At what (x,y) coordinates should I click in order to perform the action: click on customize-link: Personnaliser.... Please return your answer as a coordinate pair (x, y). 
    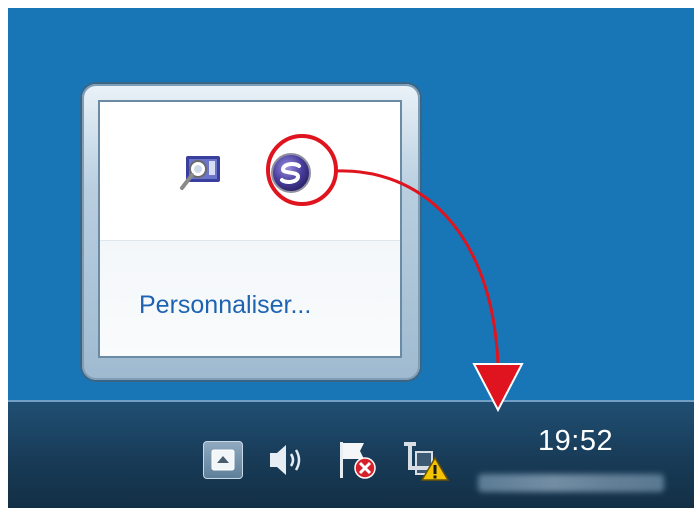
    Looking at the image, I should click on (225, 305).